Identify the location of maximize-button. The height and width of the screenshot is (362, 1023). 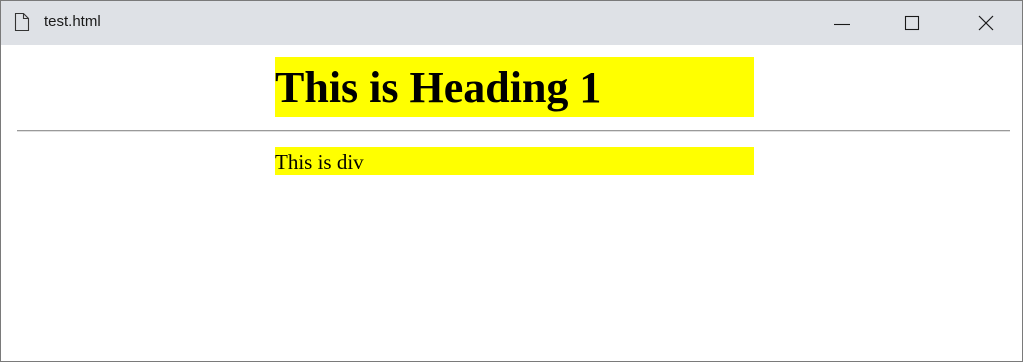
(912, 23).